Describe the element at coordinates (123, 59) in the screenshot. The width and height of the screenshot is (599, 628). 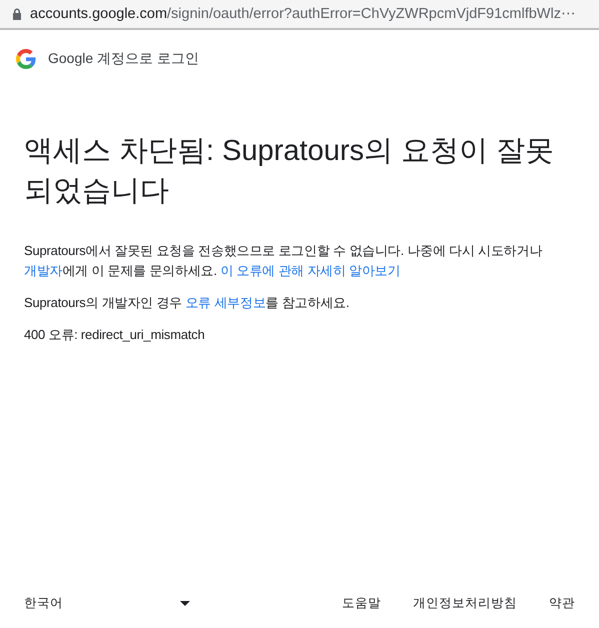
I see `header-title: Google 계정으로 로그인` at that location.